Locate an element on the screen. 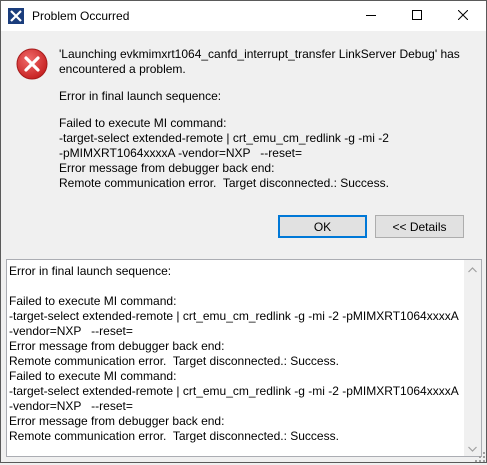 The image size is (487, 465). close-button is located at coordinates (463, 16).